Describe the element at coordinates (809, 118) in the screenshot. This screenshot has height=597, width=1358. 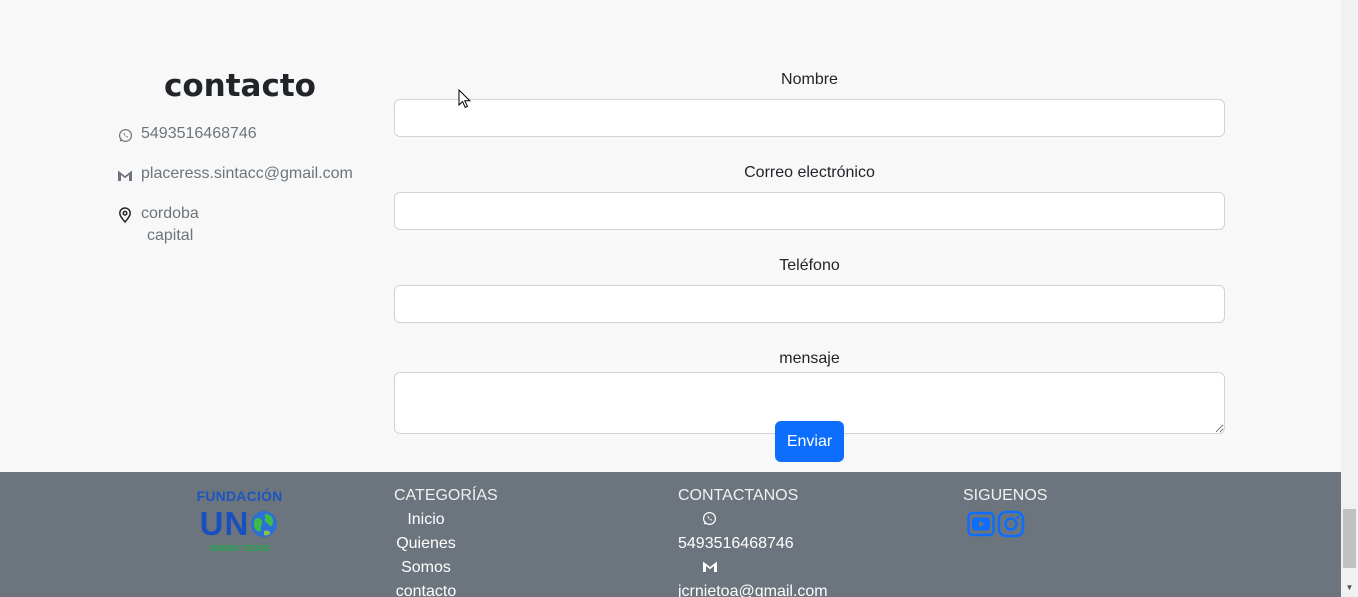
I see `name-input` at that location.